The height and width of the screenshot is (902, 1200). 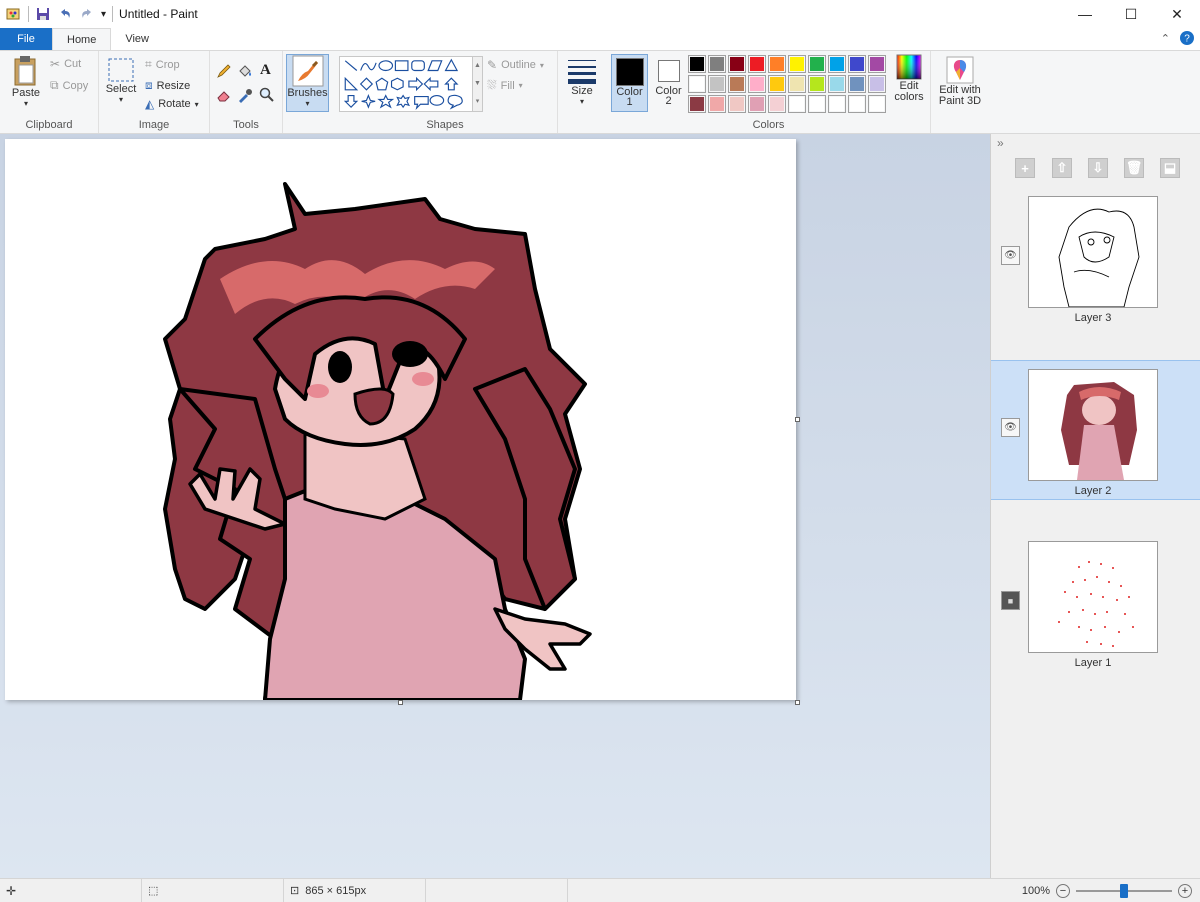 What do you see at coordinates (1010, 600) in the screenshot?
I see `layer1-visibility-toggle: ■` at bounding box center [1010, 600].